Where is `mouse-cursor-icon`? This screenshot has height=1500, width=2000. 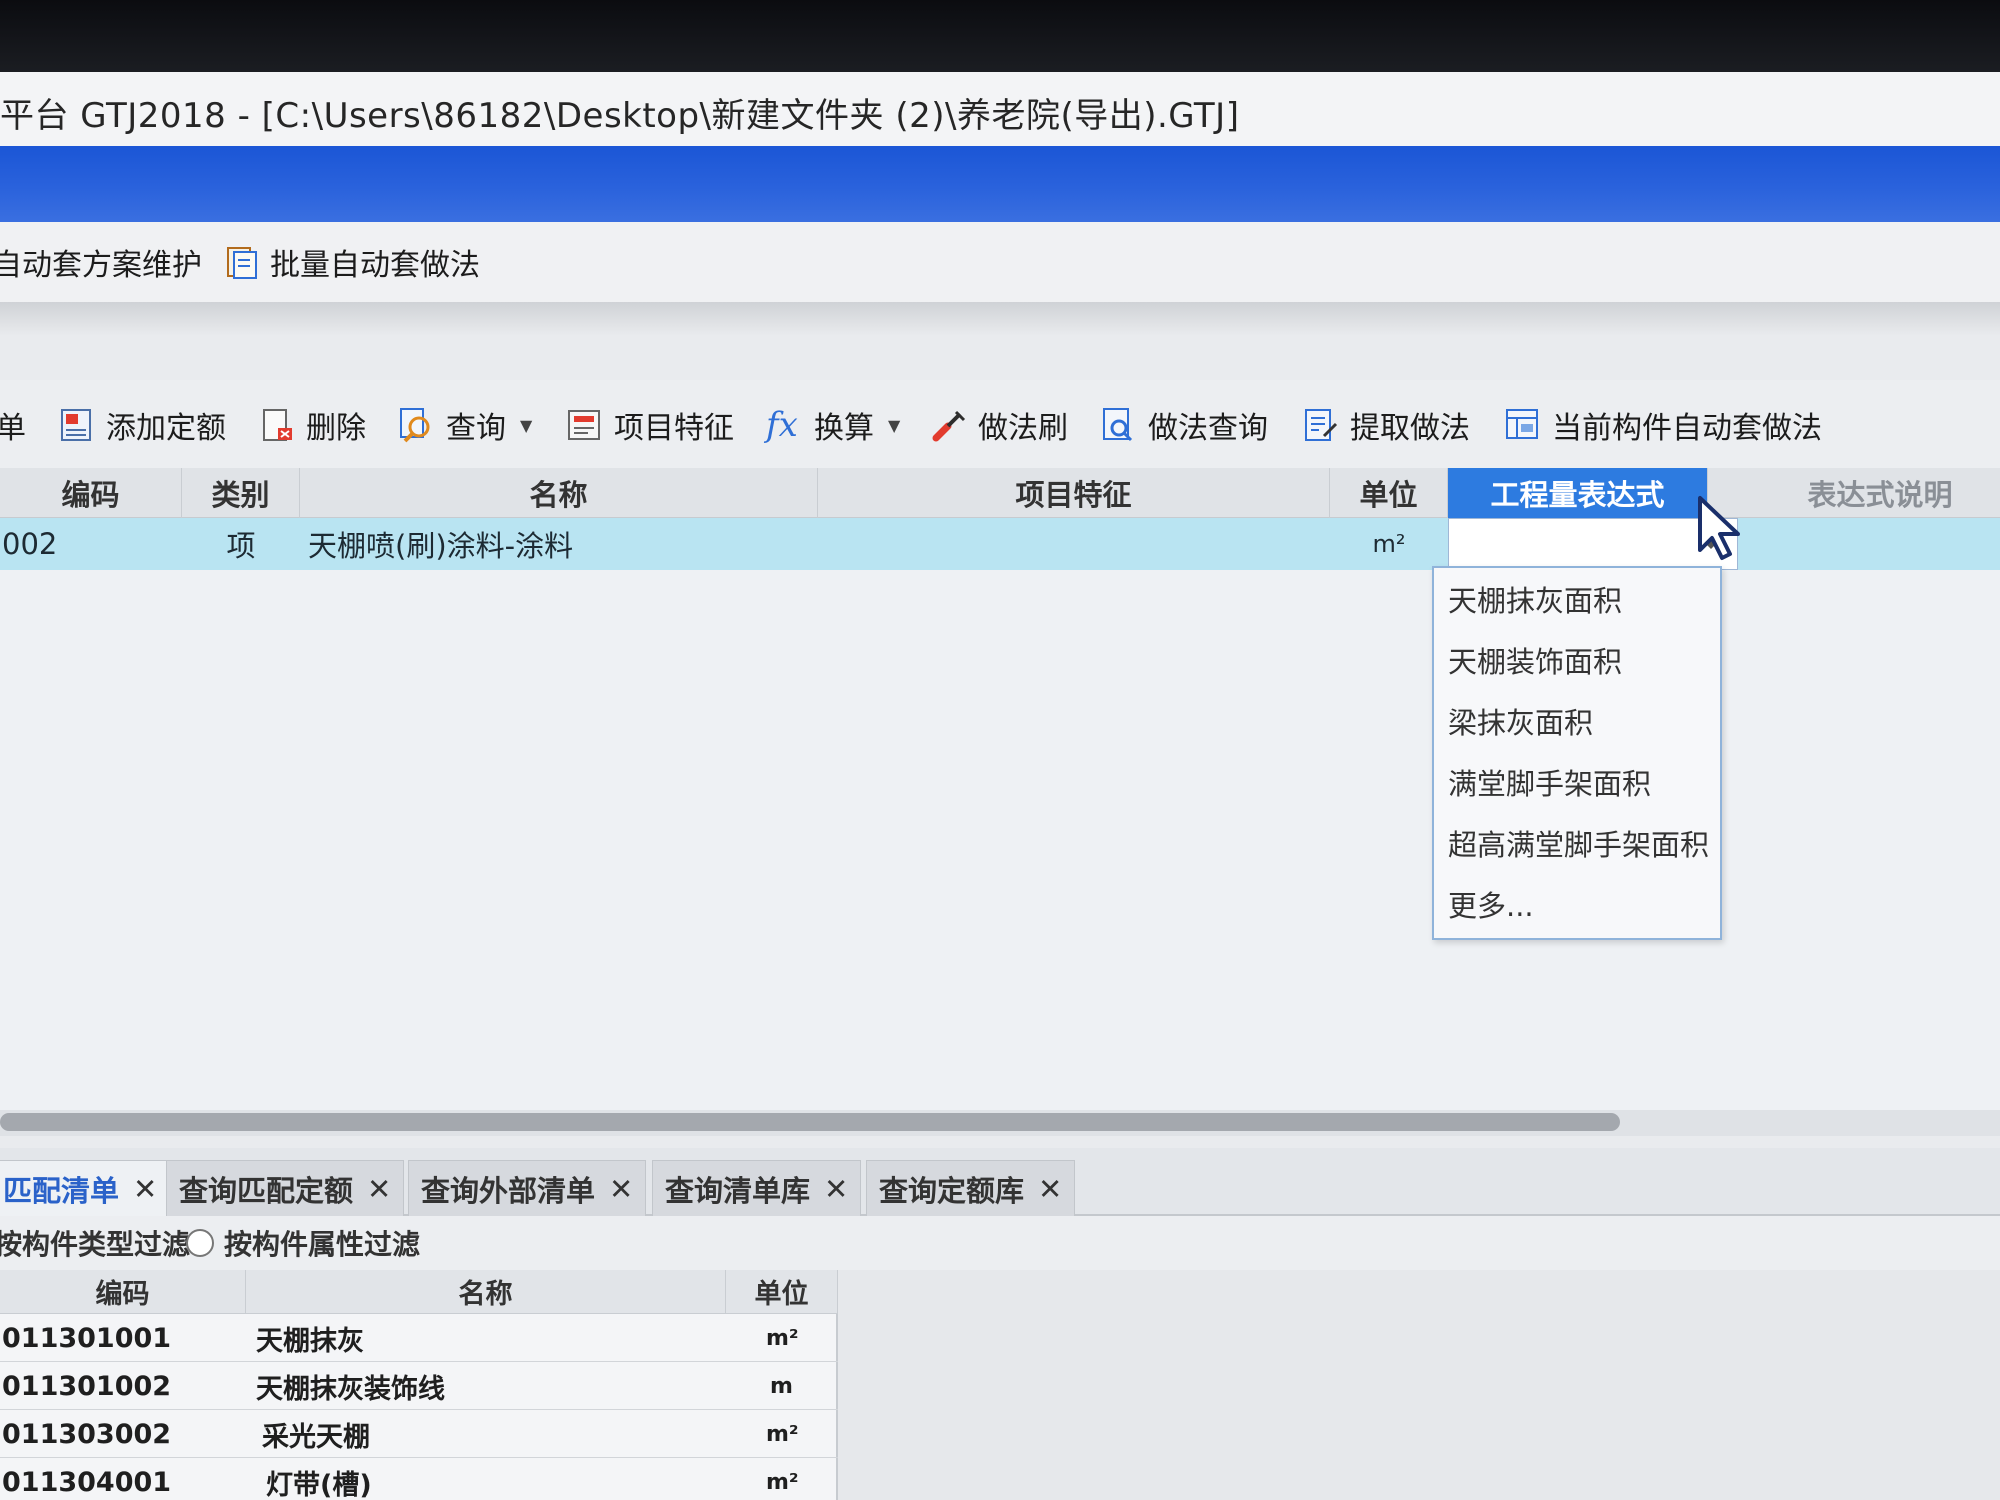
mouse-cursor-icon is located at coordinates (1720, 529).